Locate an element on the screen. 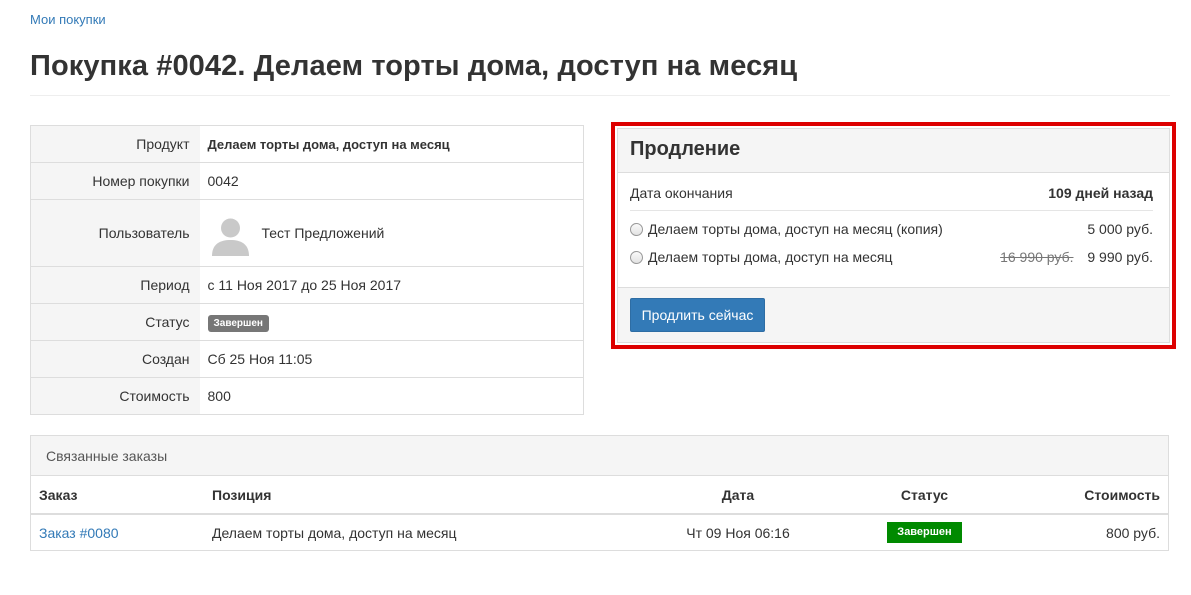 The image size is (1191, 595). renewal-title: Продление is located at coordinates (893, 151).